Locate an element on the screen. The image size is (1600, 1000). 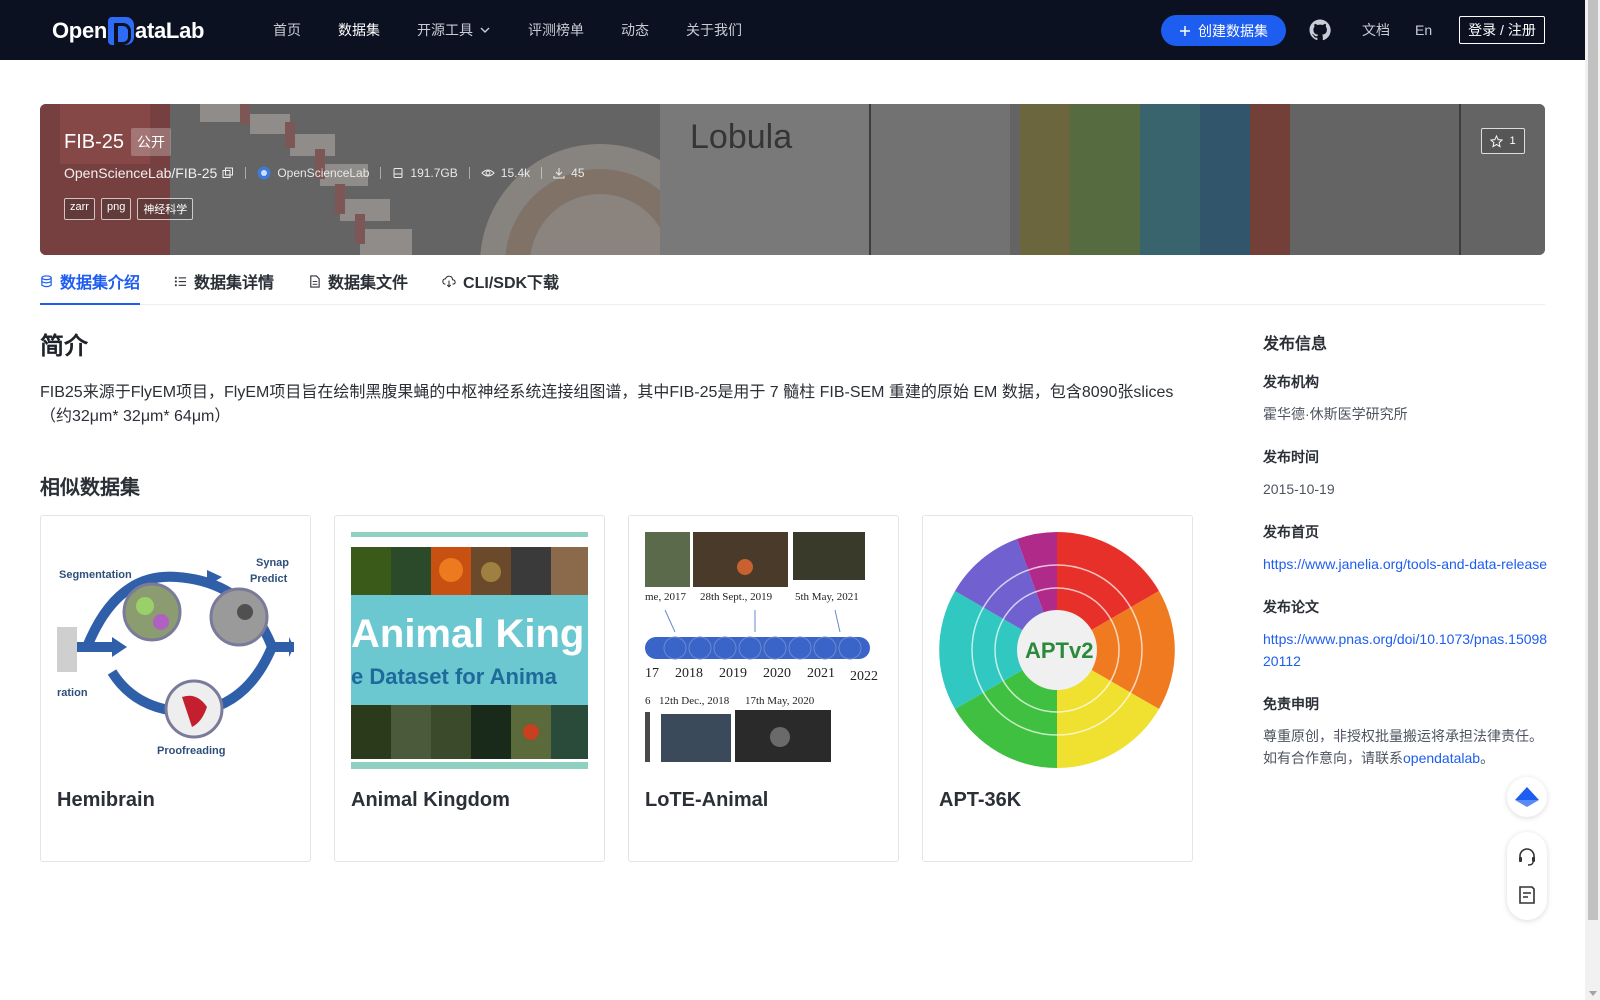
tab-details: 数据集详情 is located at coordinates (224, 281).